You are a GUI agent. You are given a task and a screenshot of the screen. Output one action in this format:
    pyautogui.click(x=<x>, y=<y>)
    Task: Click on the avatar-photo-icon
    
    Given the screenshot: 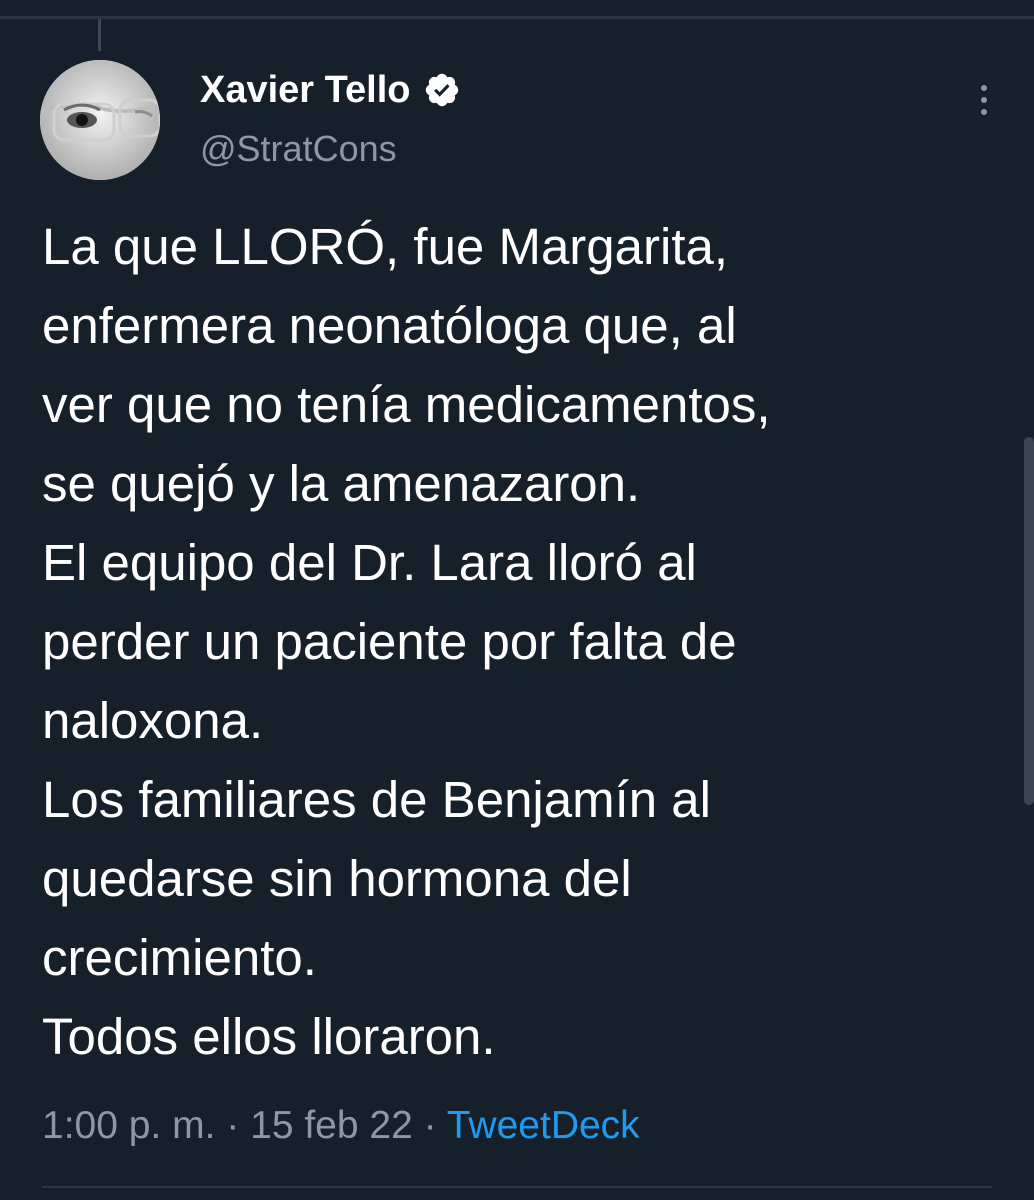 What is the action you would take?
    pyautogui.click(x=100, y=120)
    